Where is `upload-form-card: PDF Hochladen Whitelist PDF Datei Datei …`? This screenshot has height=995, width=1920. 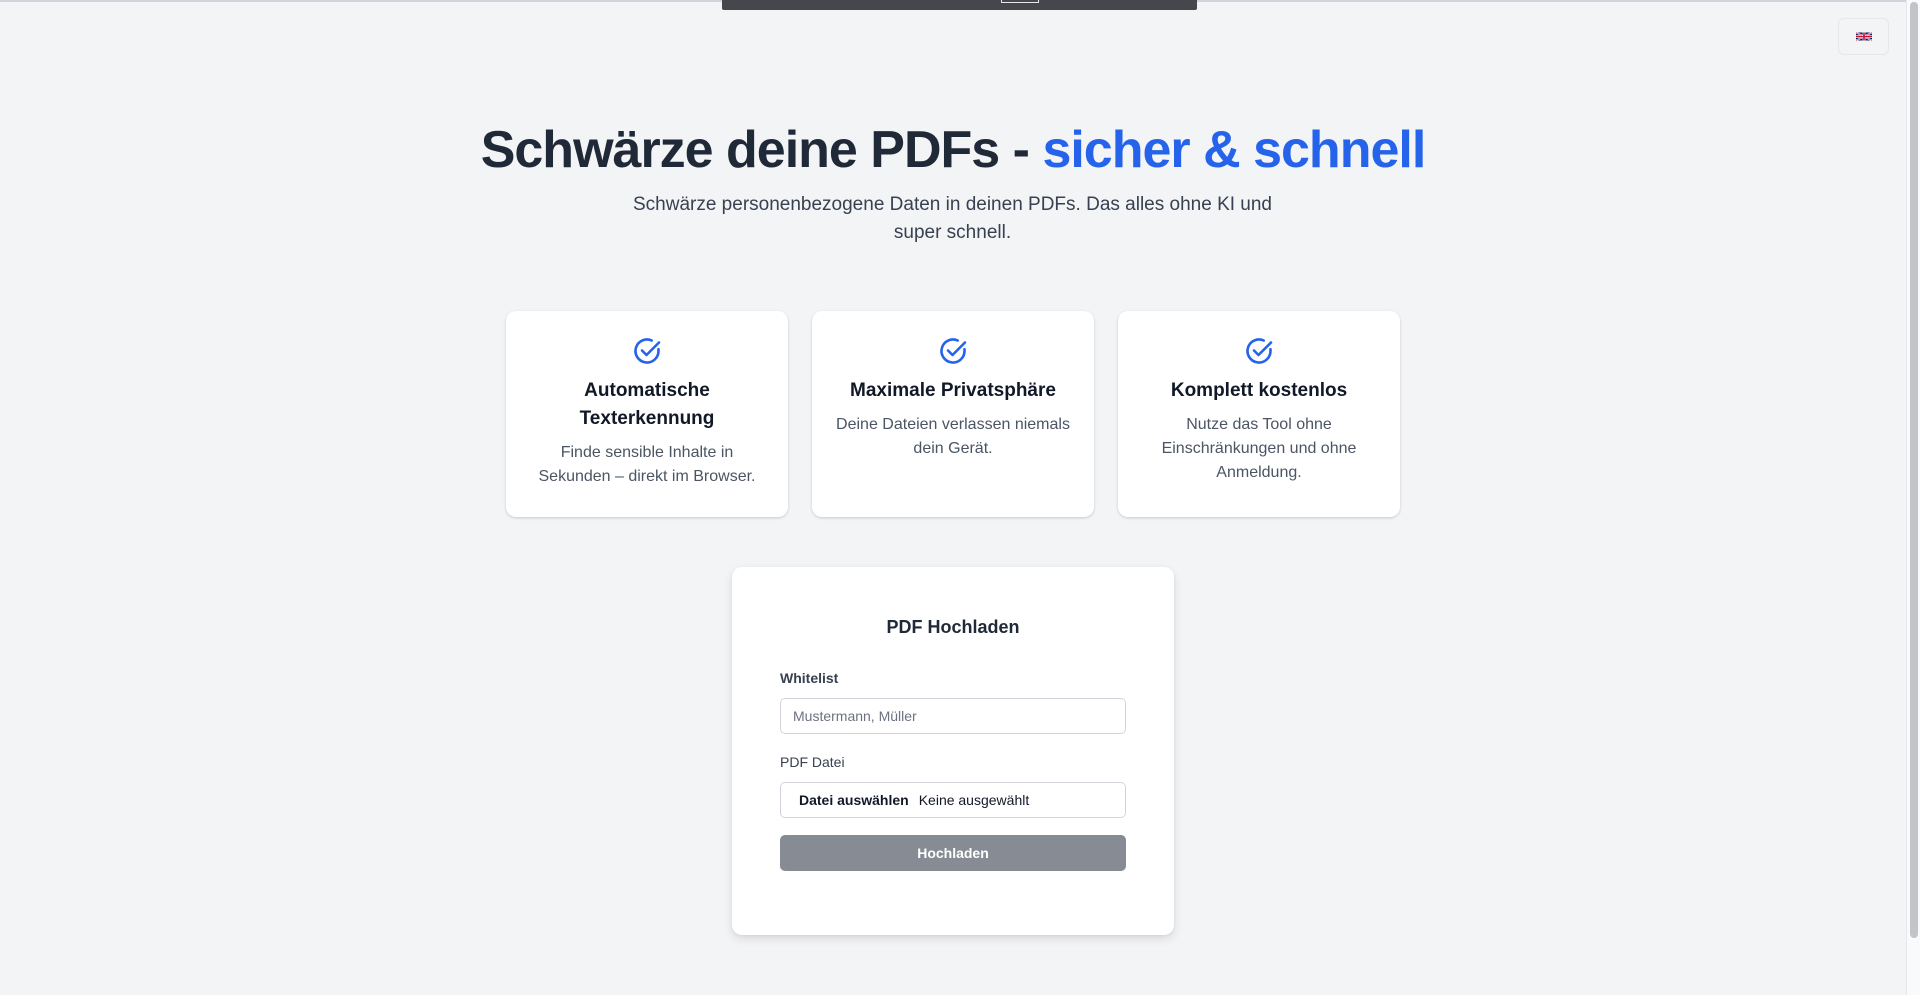
upload-form-card: PDF Hochladen Whitelist PDF Datei Datei … is located at coordinates (953, 751).